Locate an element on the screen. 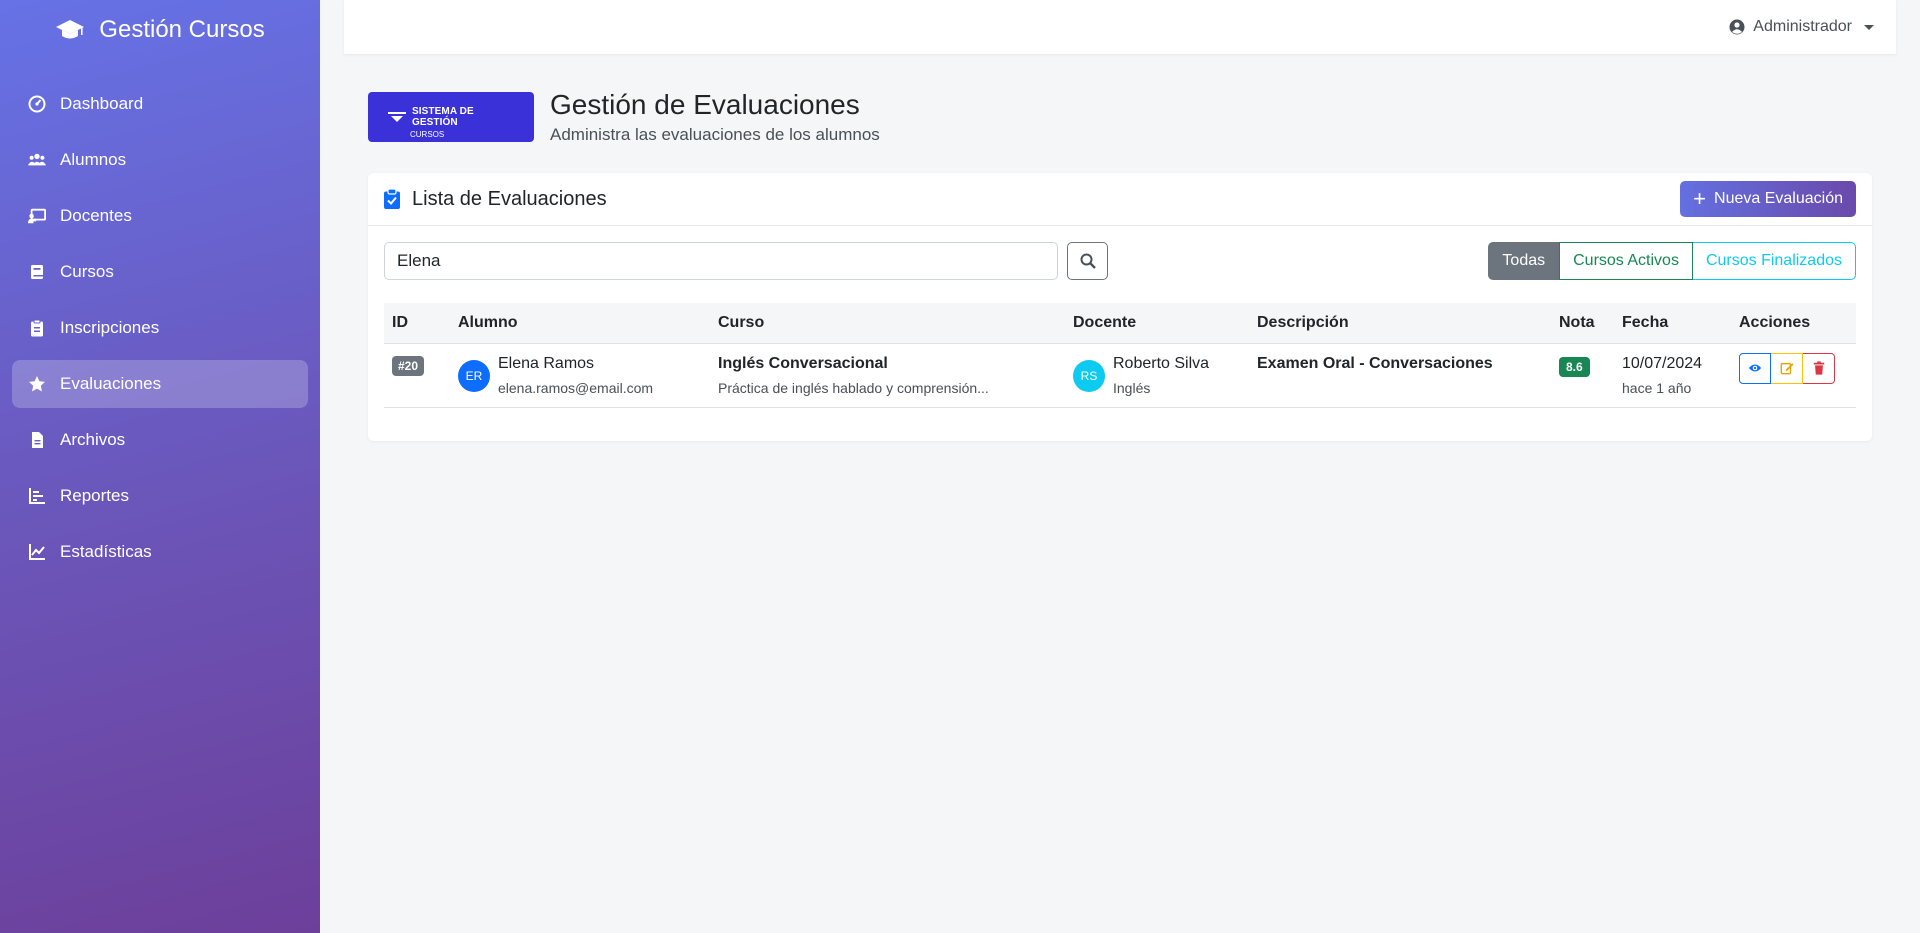 The width and height of the screenshot is (1920, 933). sidebar-item-alumnos: Alumnos is located at coordinates (160, 160).